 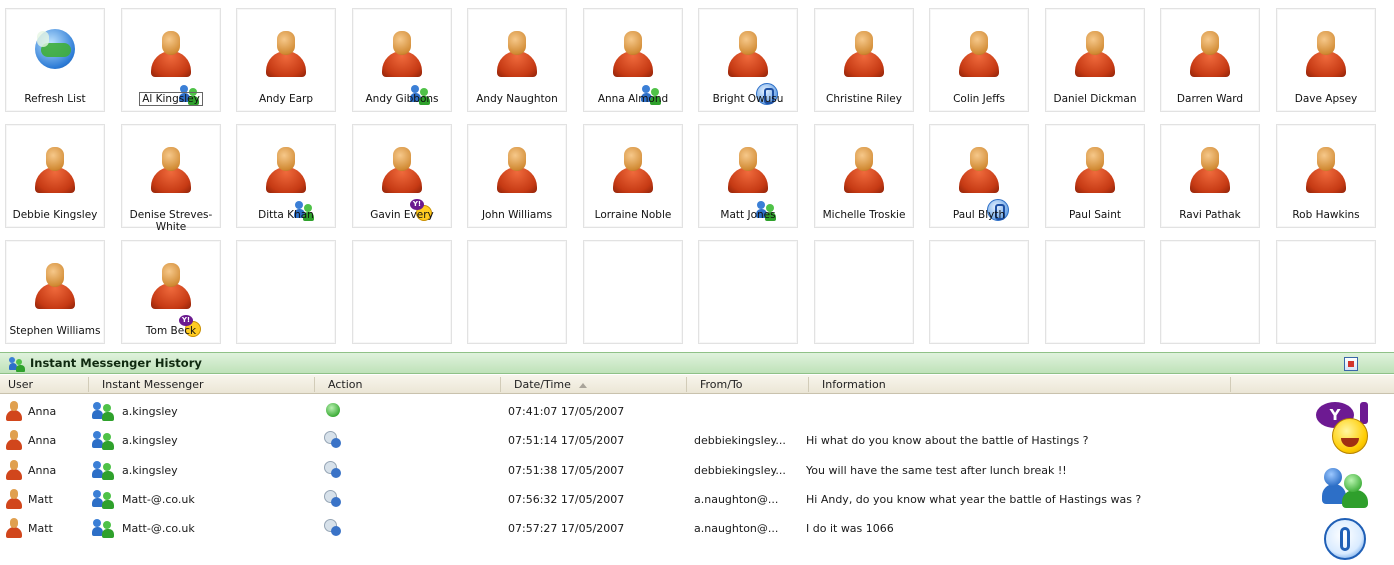 I want to click on contact-tile: Stephen Williams, so click(x=55, y=292).